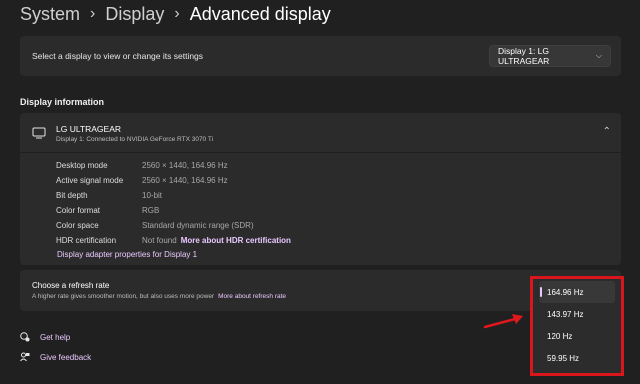 Image resolution: width=640 pixels, height=384 pixels. I want to click on refresh-option: 59.95 Hz, so click(577, 358).